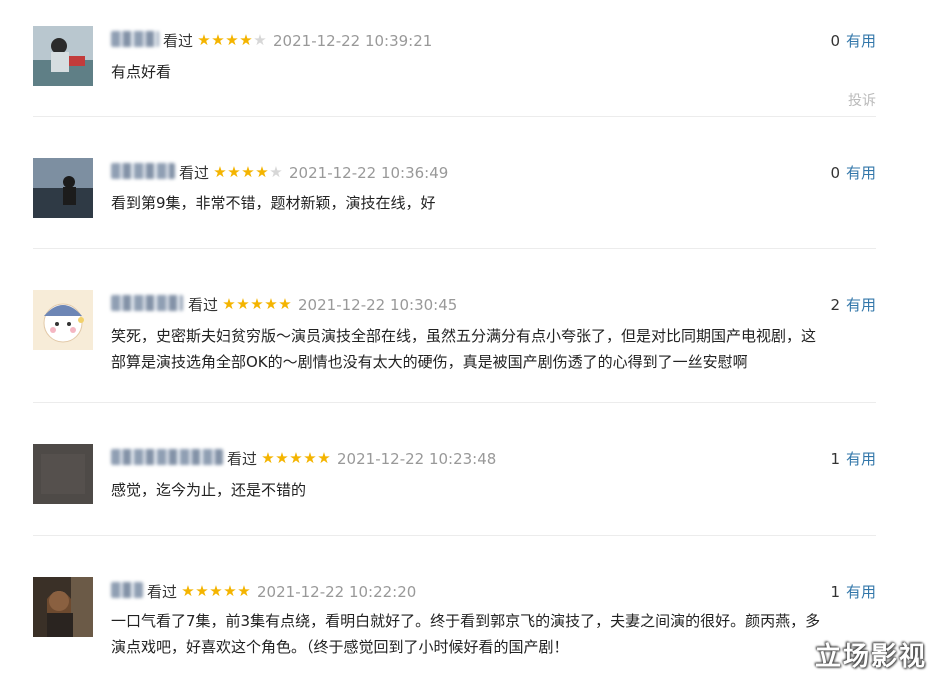  I want to click on comment-text: 感觉，迄今为止，还是不错的, so click(209, 490).